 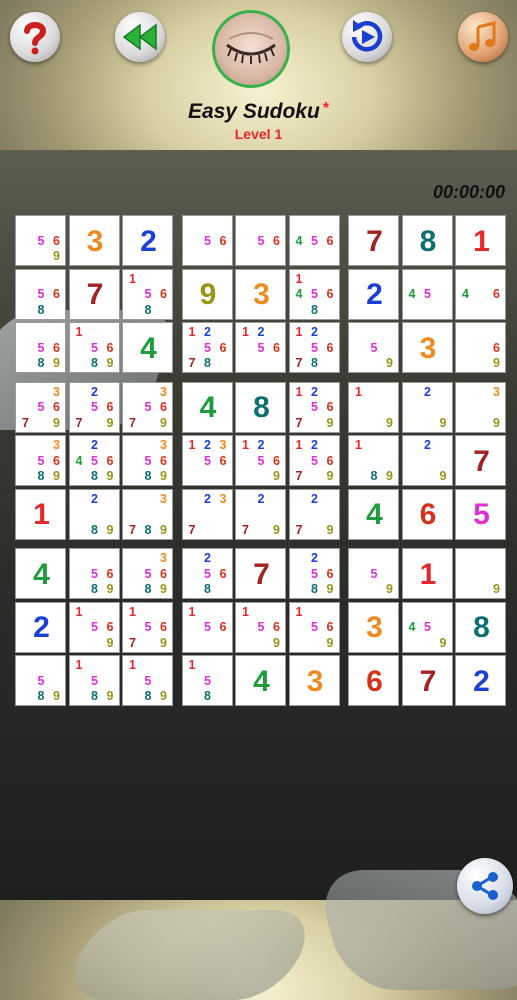 I want to click on sudoku-cell: 2568, so click(x=207, y=573).